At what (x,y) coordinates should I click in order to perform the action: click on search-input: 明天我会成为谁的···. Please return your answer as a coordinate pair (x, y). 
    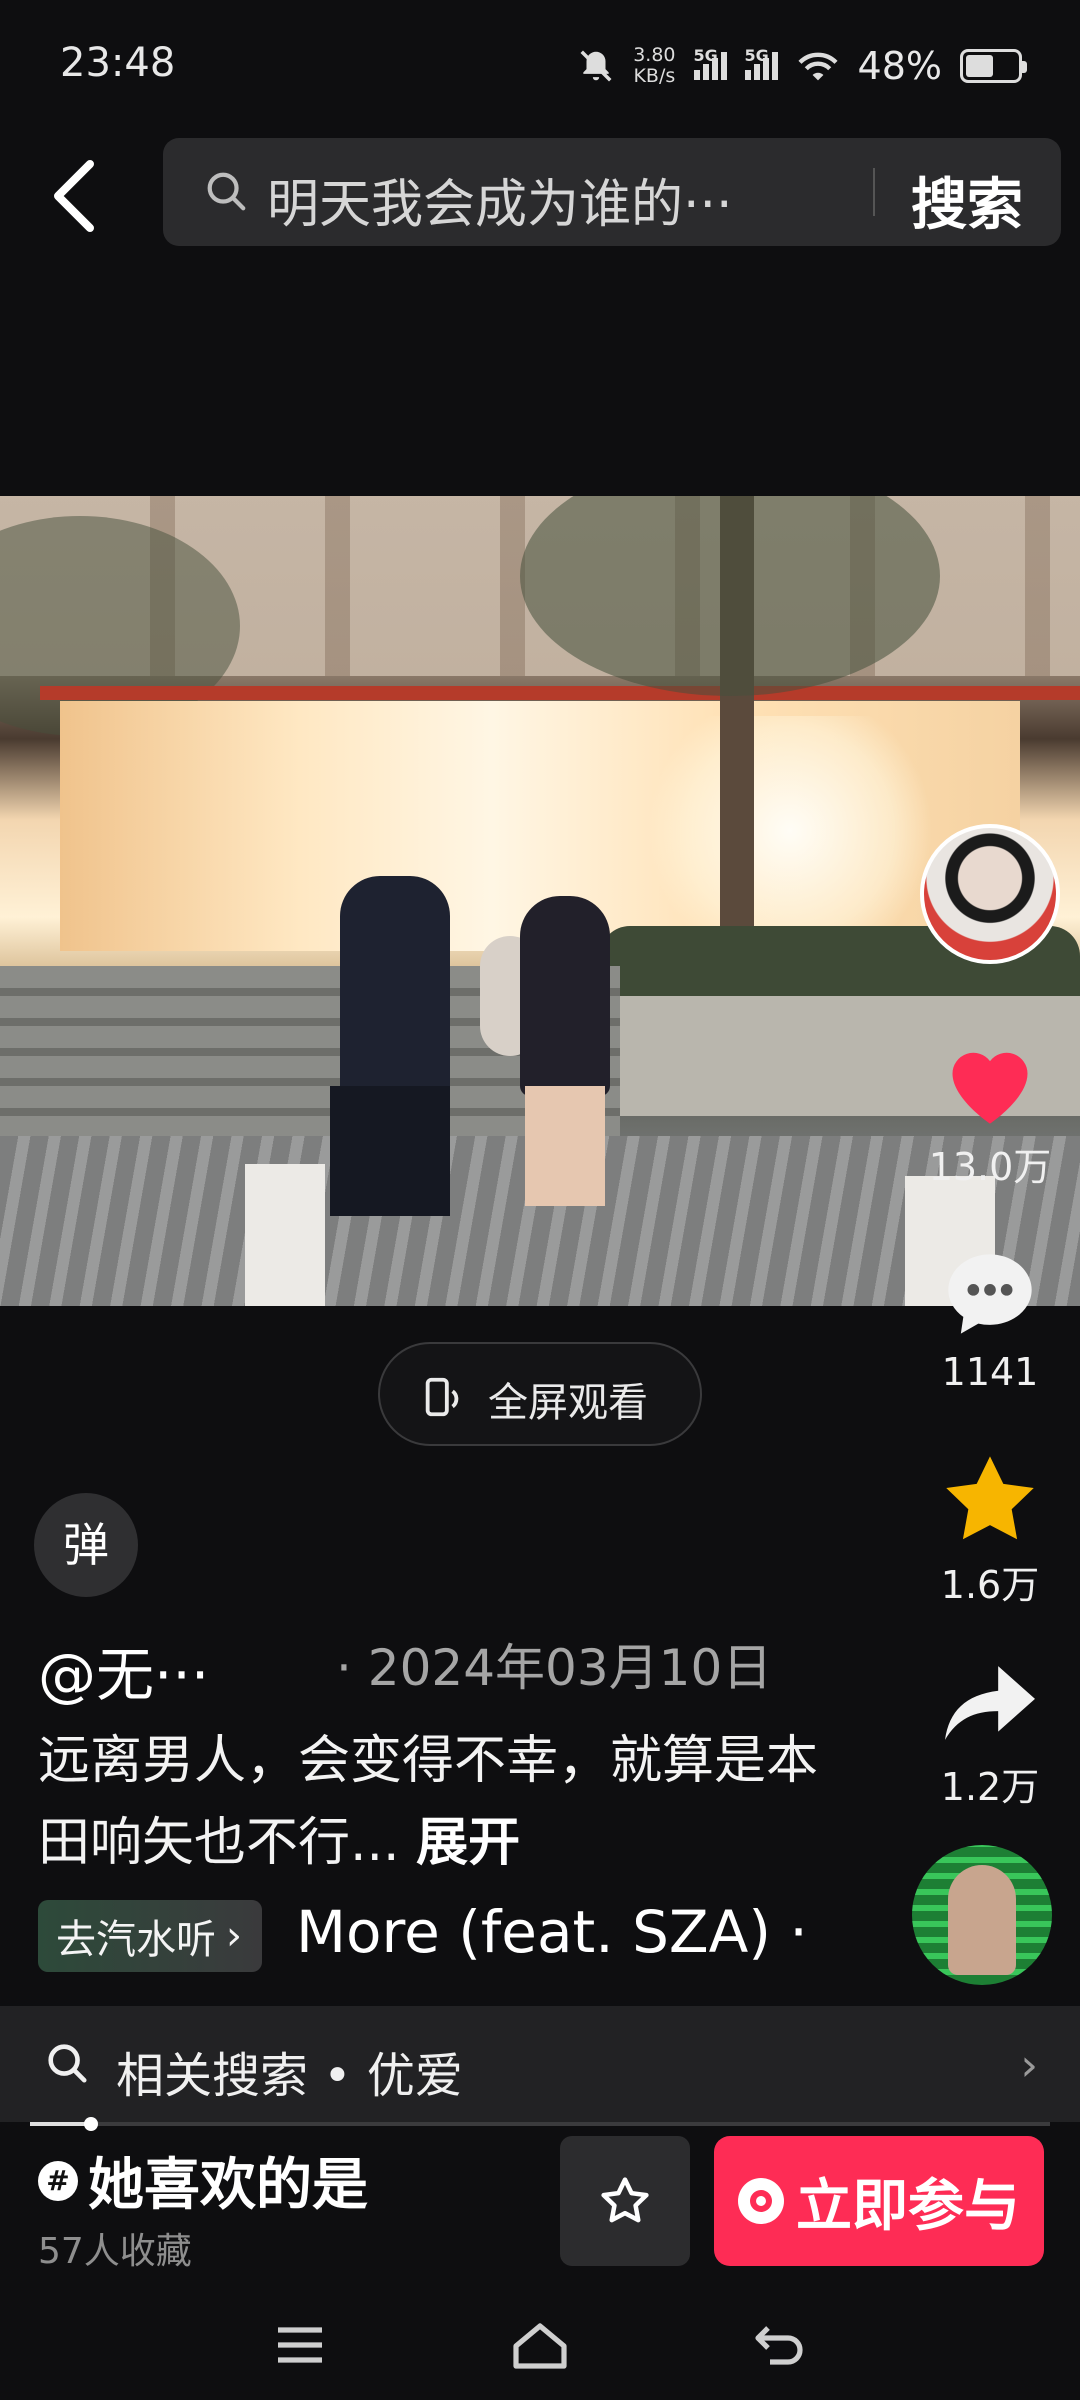
    Looking at the image, I should click on (500, 199).